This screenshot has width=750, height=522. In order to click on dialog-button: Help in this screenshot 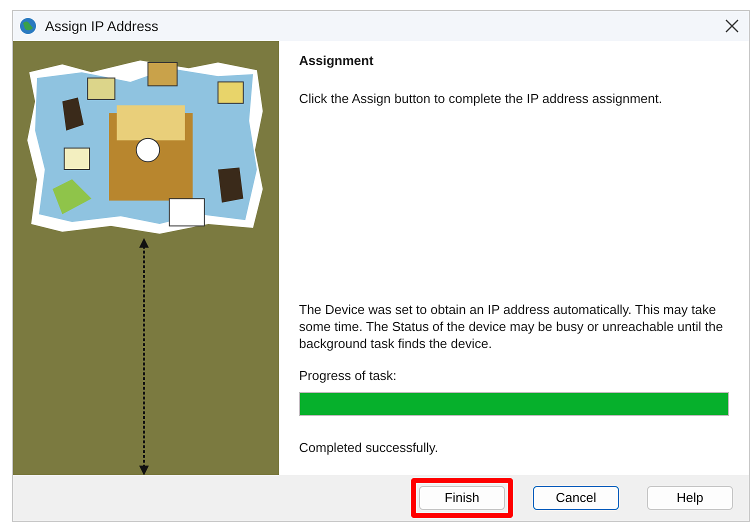, I will do `click(690, 498)`.